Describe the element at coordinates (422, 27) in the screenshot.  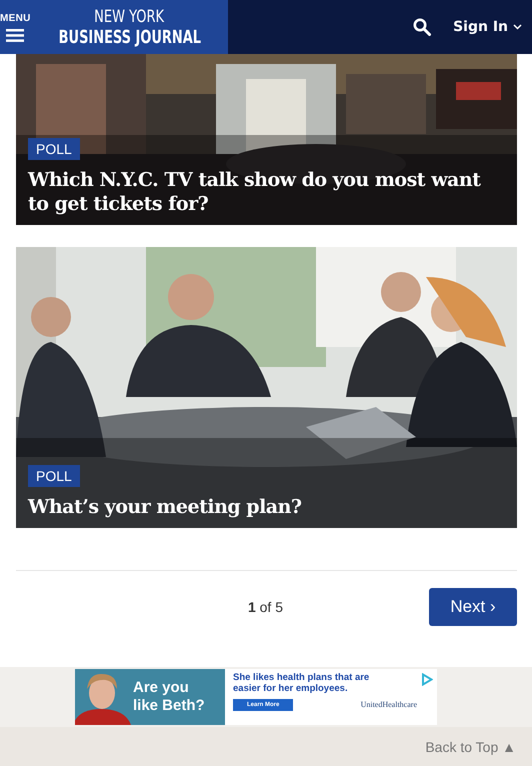
I see `search-icon` at that location.